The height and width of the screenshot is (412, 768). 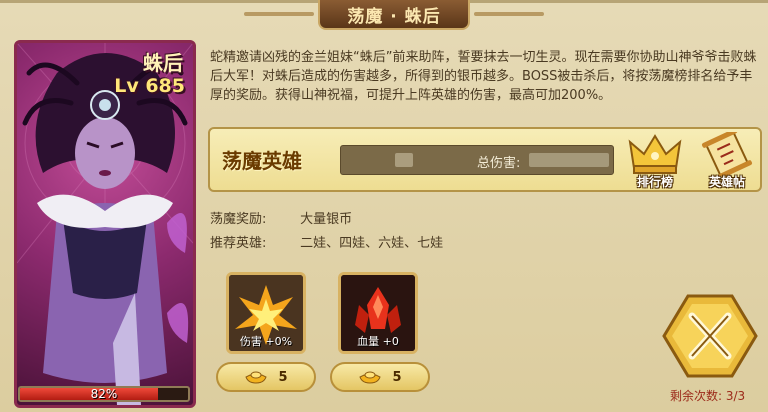 I want to click on hp-buff-cost: 5, so click(x=397, y=377).